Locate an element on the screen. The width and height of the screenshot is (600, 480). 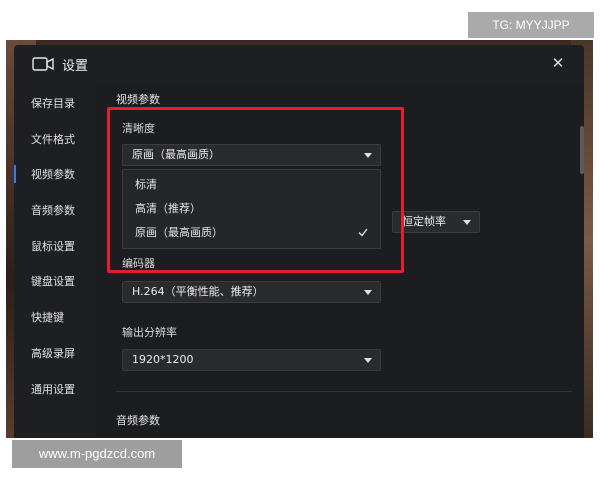
camera-icon is located at coordinates (43, 64).